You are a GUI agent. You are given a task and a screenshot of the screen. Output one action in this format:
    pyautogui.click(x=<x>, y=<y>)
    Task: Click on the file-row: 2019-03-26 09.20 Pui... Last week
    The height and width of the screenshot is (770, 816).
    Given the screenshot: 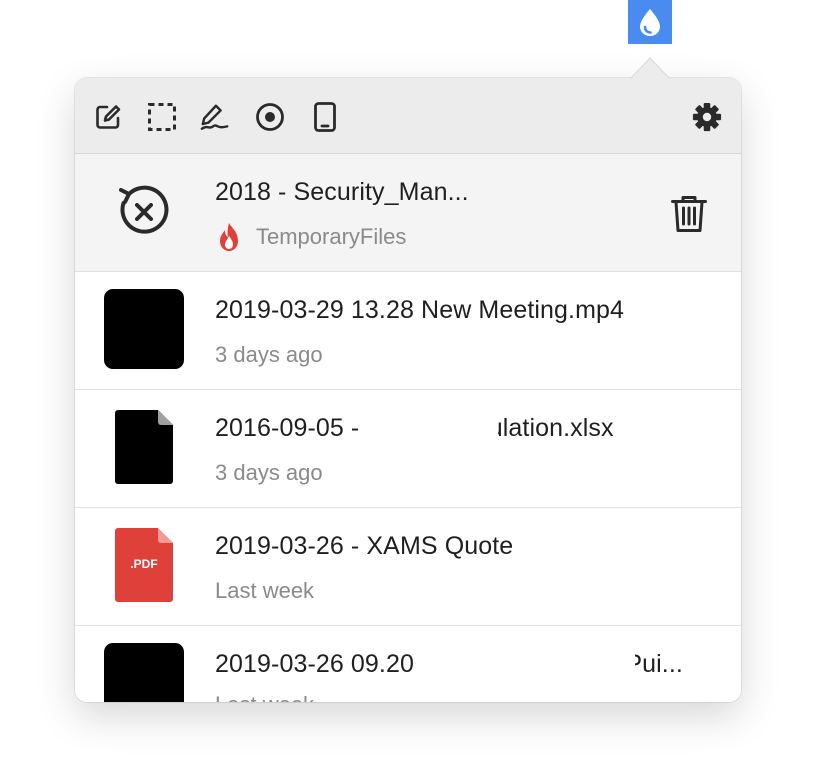 What is the action you would take?
    pyautogui.click(x=408, y=664)
    